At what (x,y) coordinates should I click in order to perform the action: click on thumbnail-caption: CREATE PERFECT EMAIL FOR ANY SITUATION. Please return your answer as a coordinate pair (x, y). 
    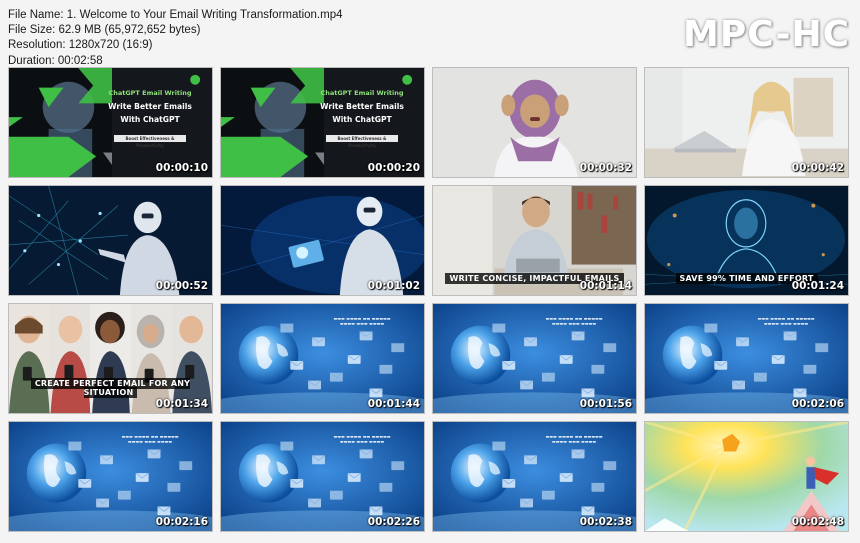
    Looking at the image, I should click on (110, 388).